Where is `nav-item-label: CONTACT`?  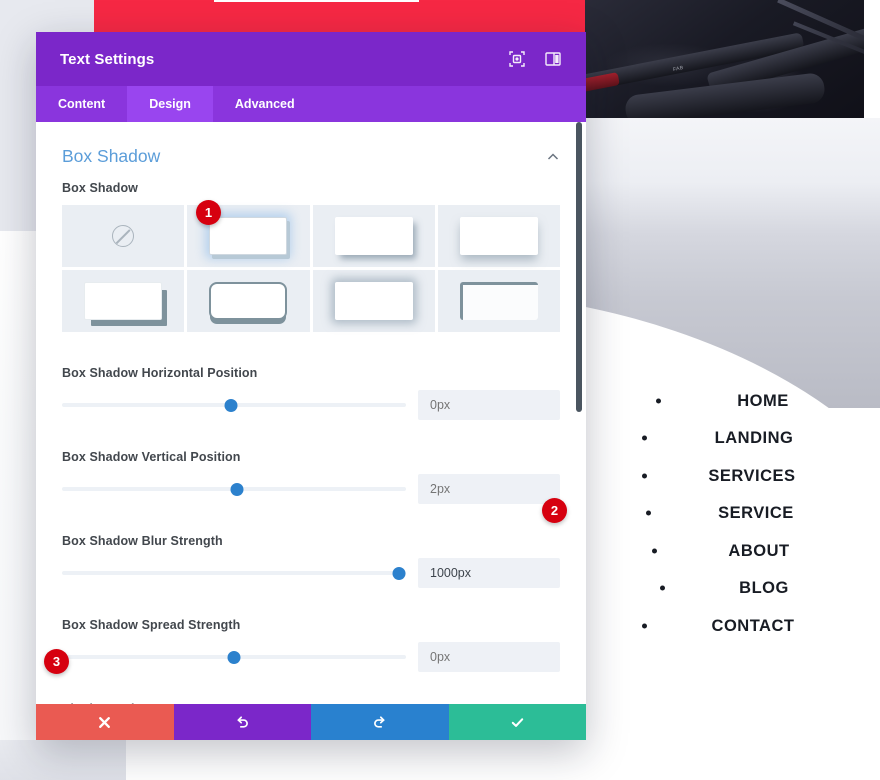
nav-item-label: CONTACT is located at coordinates (753, 626).